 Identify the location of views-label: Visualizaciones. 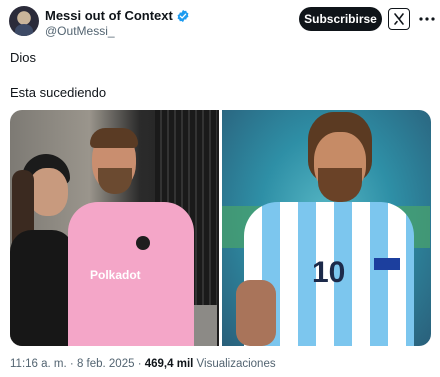
(236, 364).